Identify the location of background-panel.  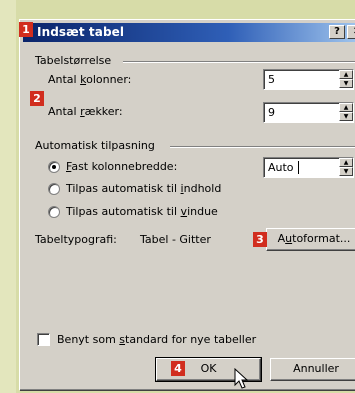
(8, 196).